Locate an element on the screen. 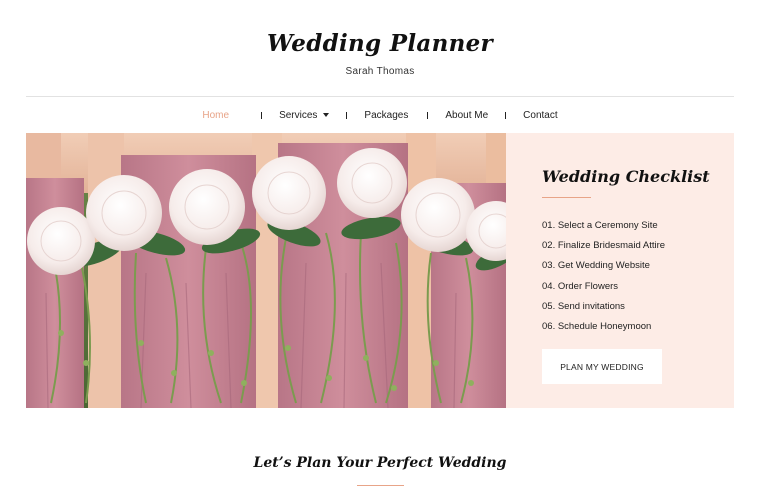 The width and height of the screenshot is (760, 490). checklist-accent-line is located at coordinates (566, 197).